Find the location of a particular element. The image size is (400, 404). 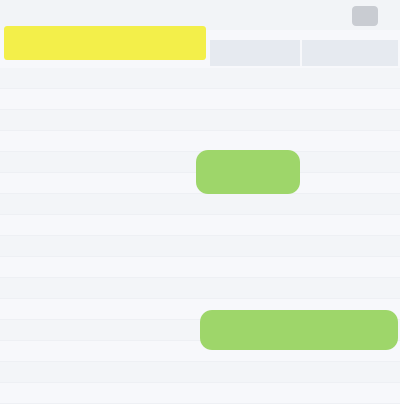

title-cell is located at coordinates (105, 43).